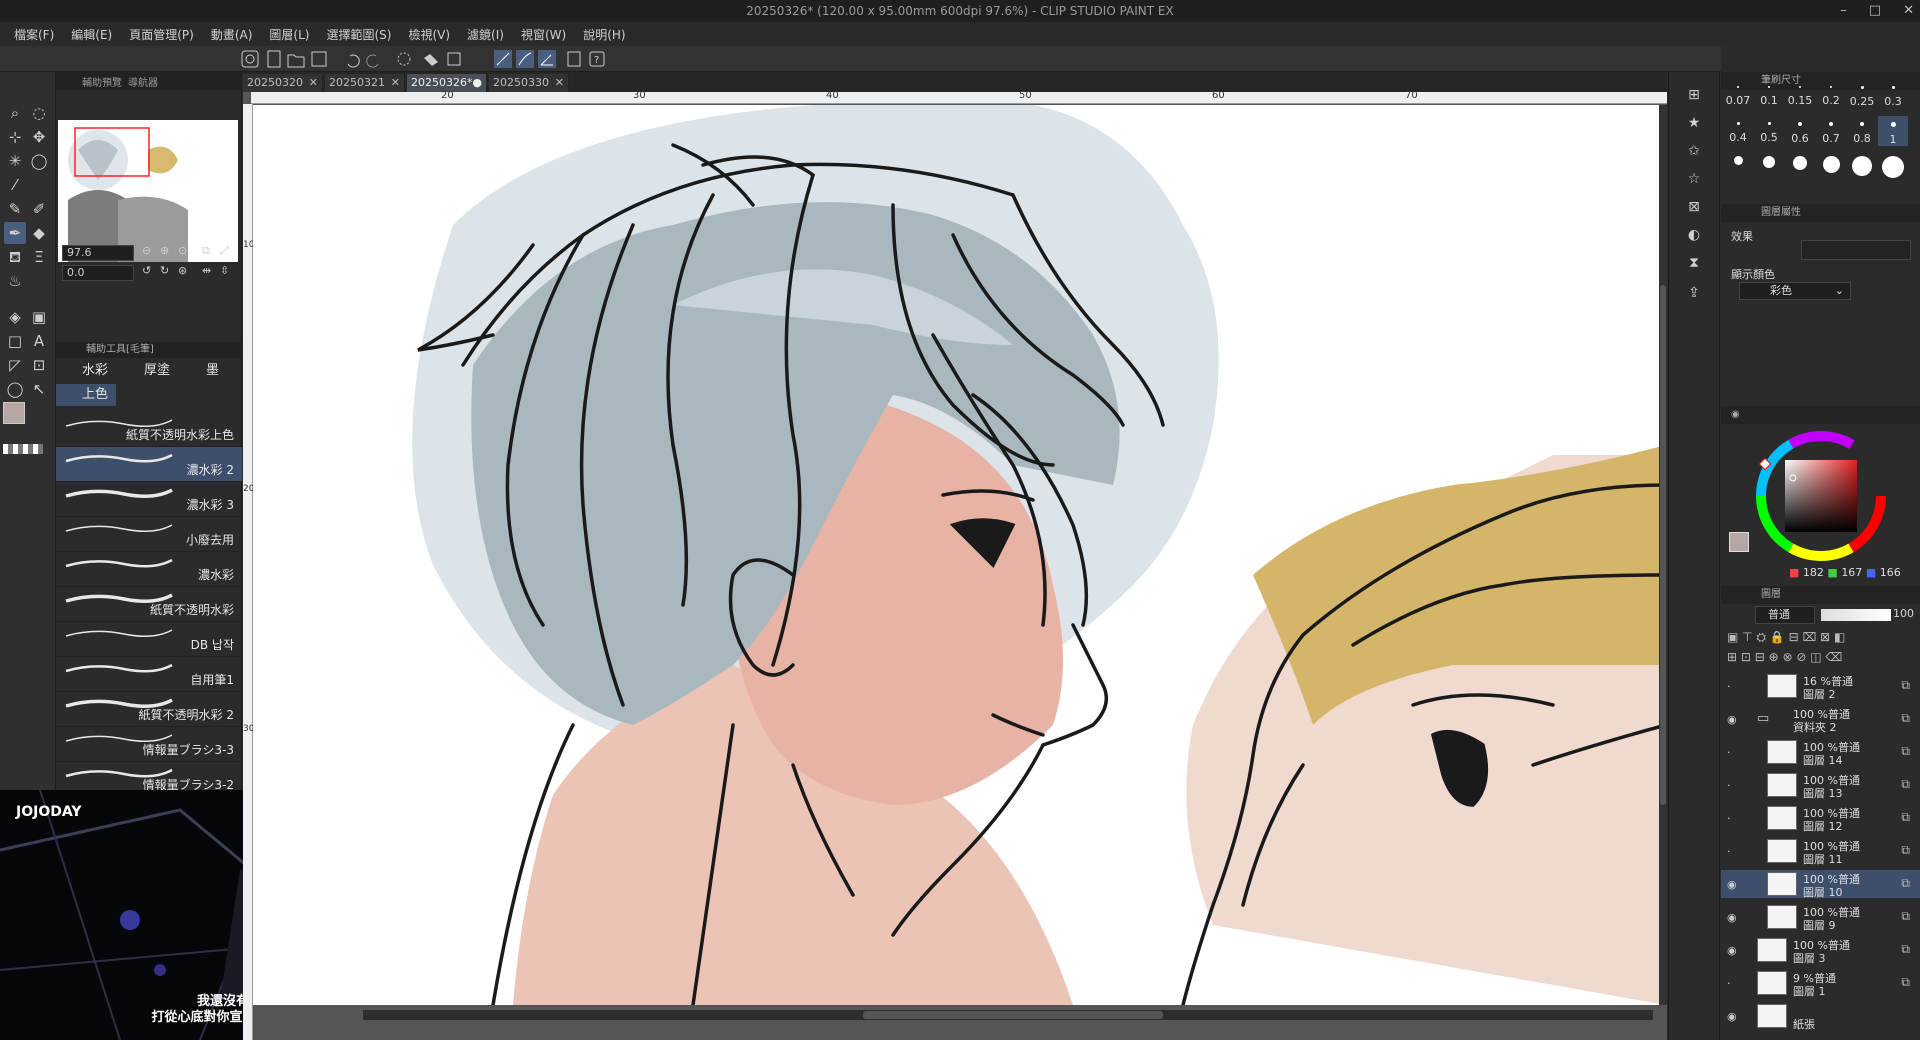 This screenshot has width=1920, height=1040. What do you see at coordinates (39, 161) in the screenshot?
I see `selection-icon: ◯` at bounding box center [39, 161].